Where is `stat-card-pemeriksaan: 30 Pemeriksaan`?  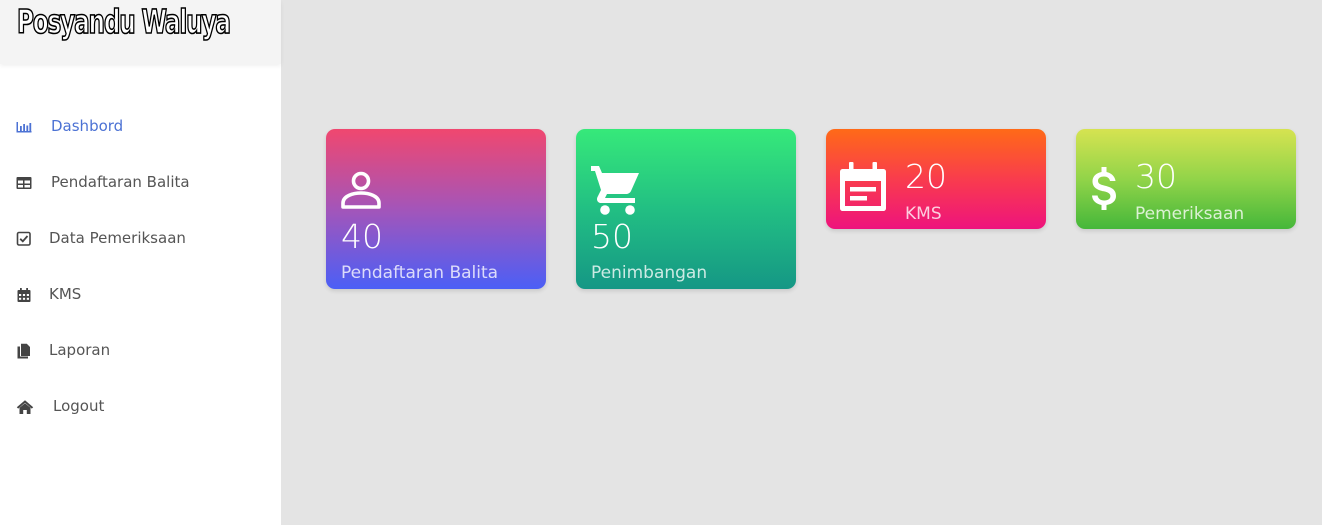
stat-card-pemeriksaan: 30 Pemeriksaan is located at coordinates (1186, 179).